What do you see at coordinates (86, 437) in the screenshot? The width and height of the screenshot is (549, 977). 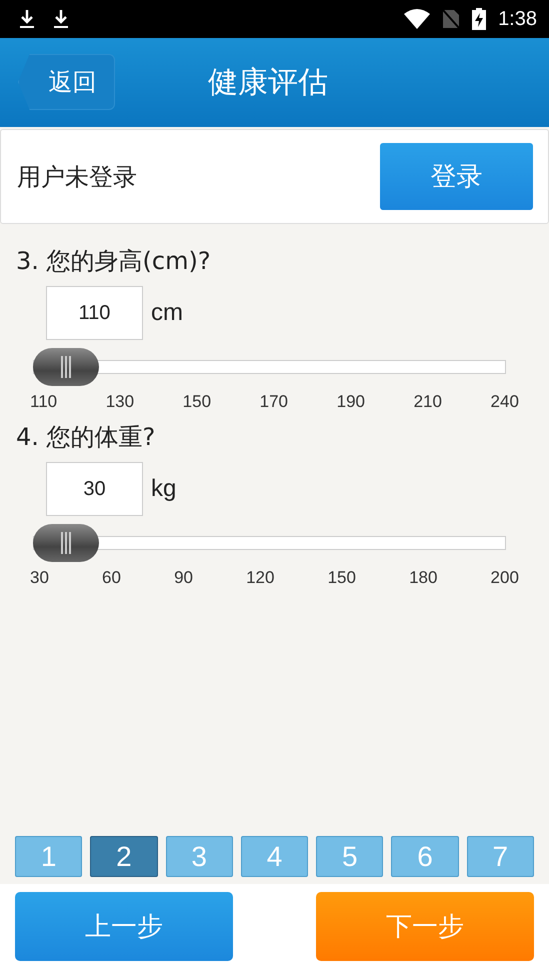 I see `question-label: 4. 您的体重?` at bounding box center [86, 437].